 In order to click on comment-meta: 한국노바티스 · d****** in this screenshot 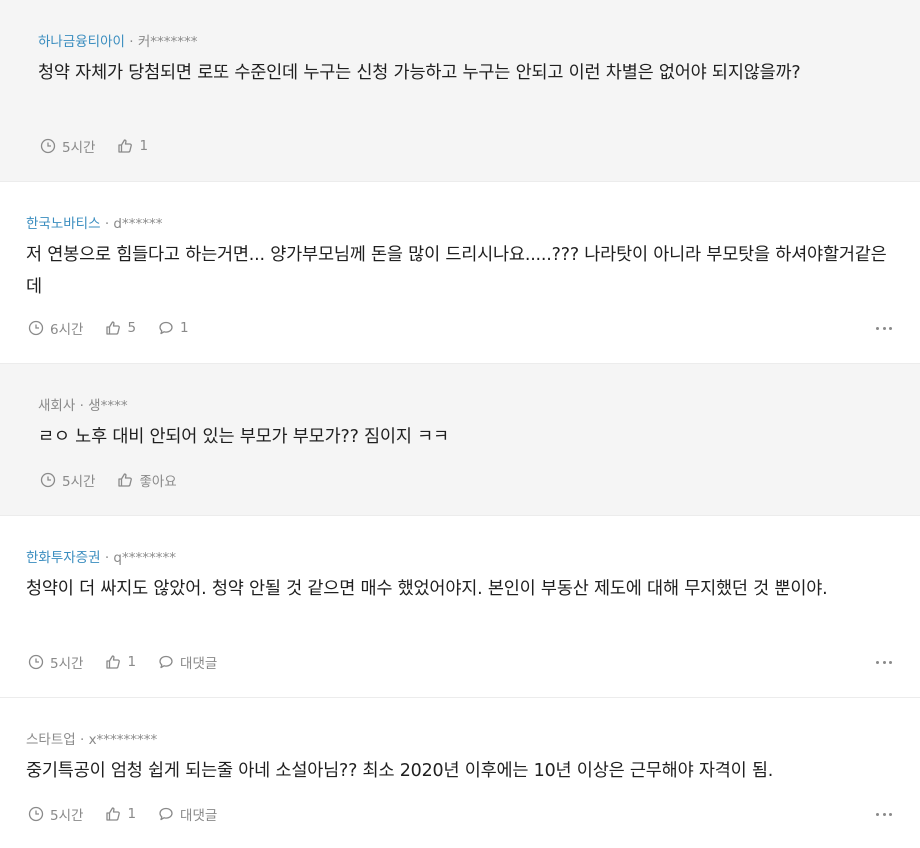, I will do `click(461, 224)`.